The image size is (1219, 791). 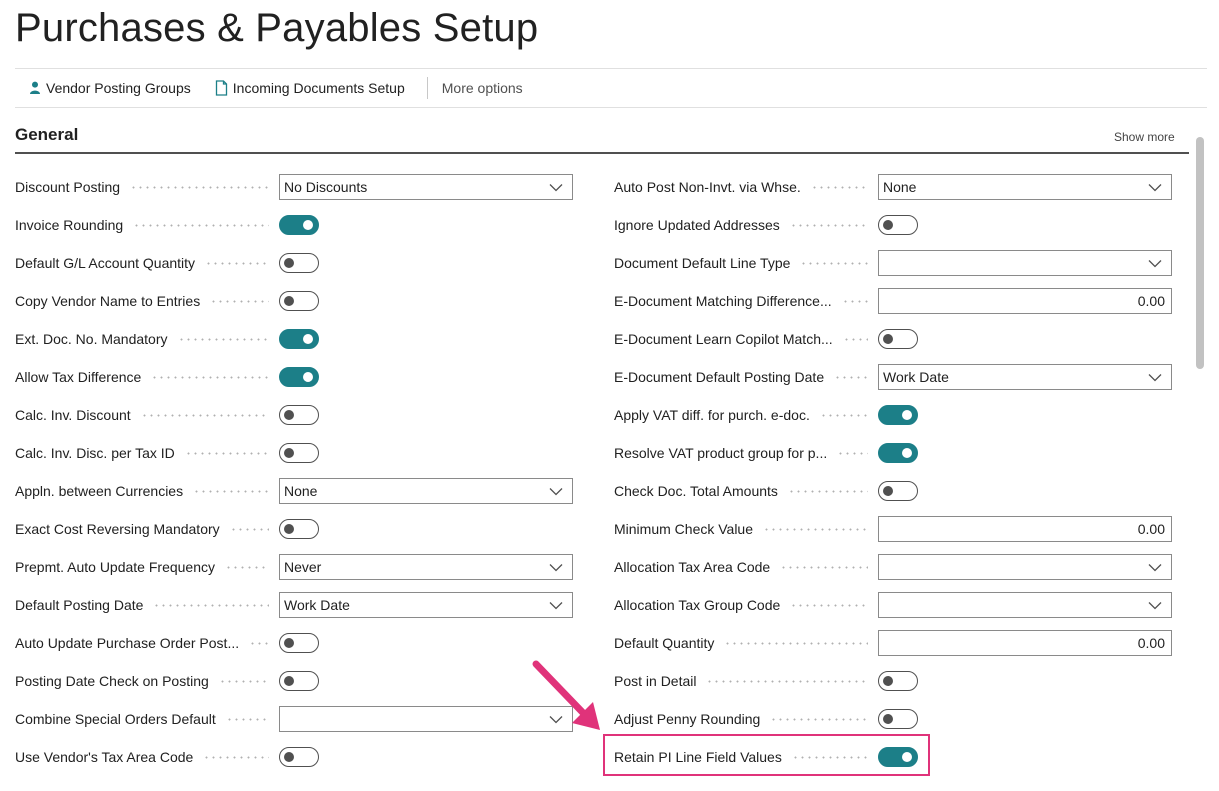 What do you see at coordinates (299, 453) in the screenshot?
I see `calc-inv-disc-per-tax-id-toggle` at bounding box center [299, 453].